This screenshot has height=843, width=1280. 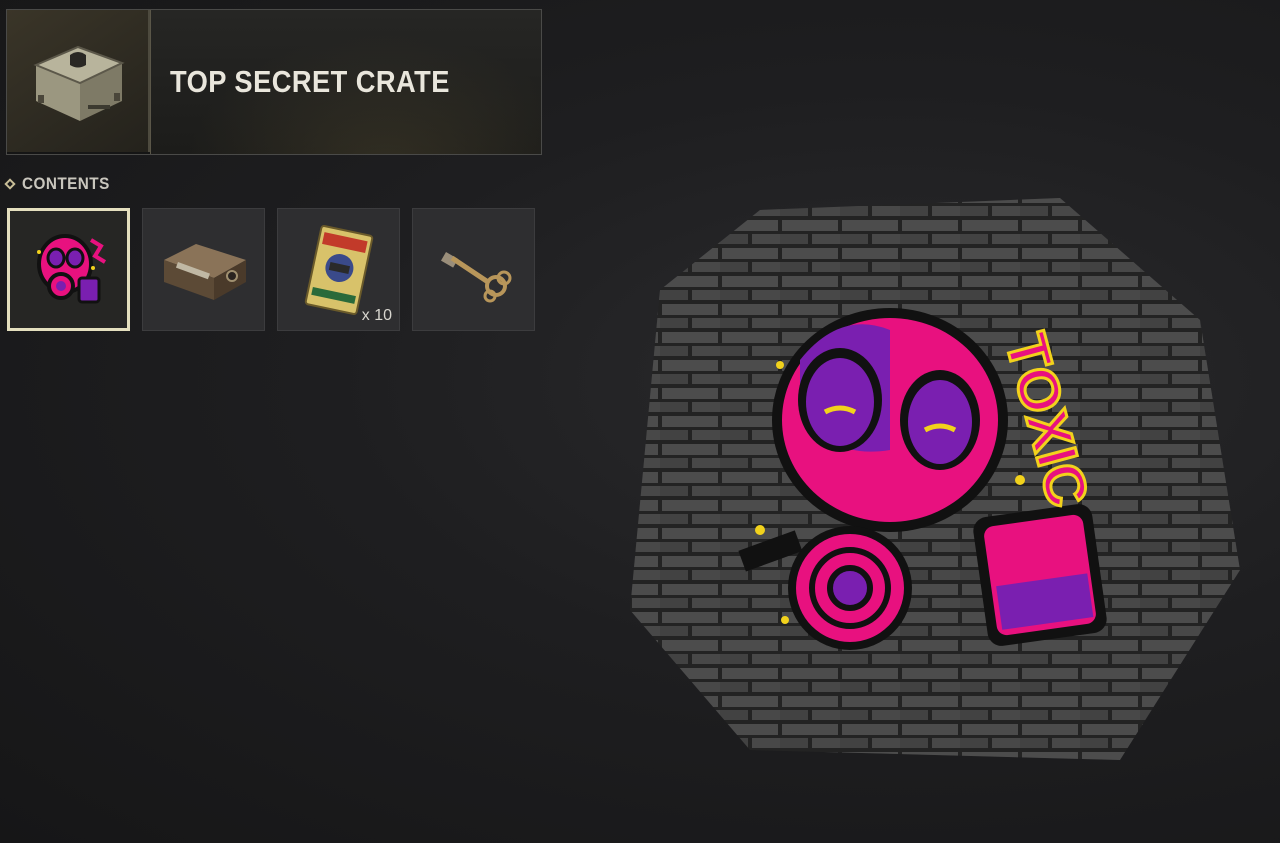 I want to click on content-item-gas-mask-spray, so click(x=68, y=269).